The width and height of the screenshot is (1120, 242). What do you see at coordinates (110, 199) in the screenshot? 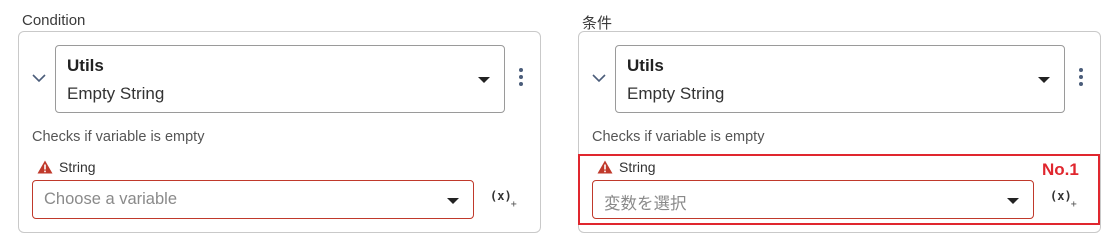
I see `variable-placeholder: Choose a variable` at bounding box center [110, 199].